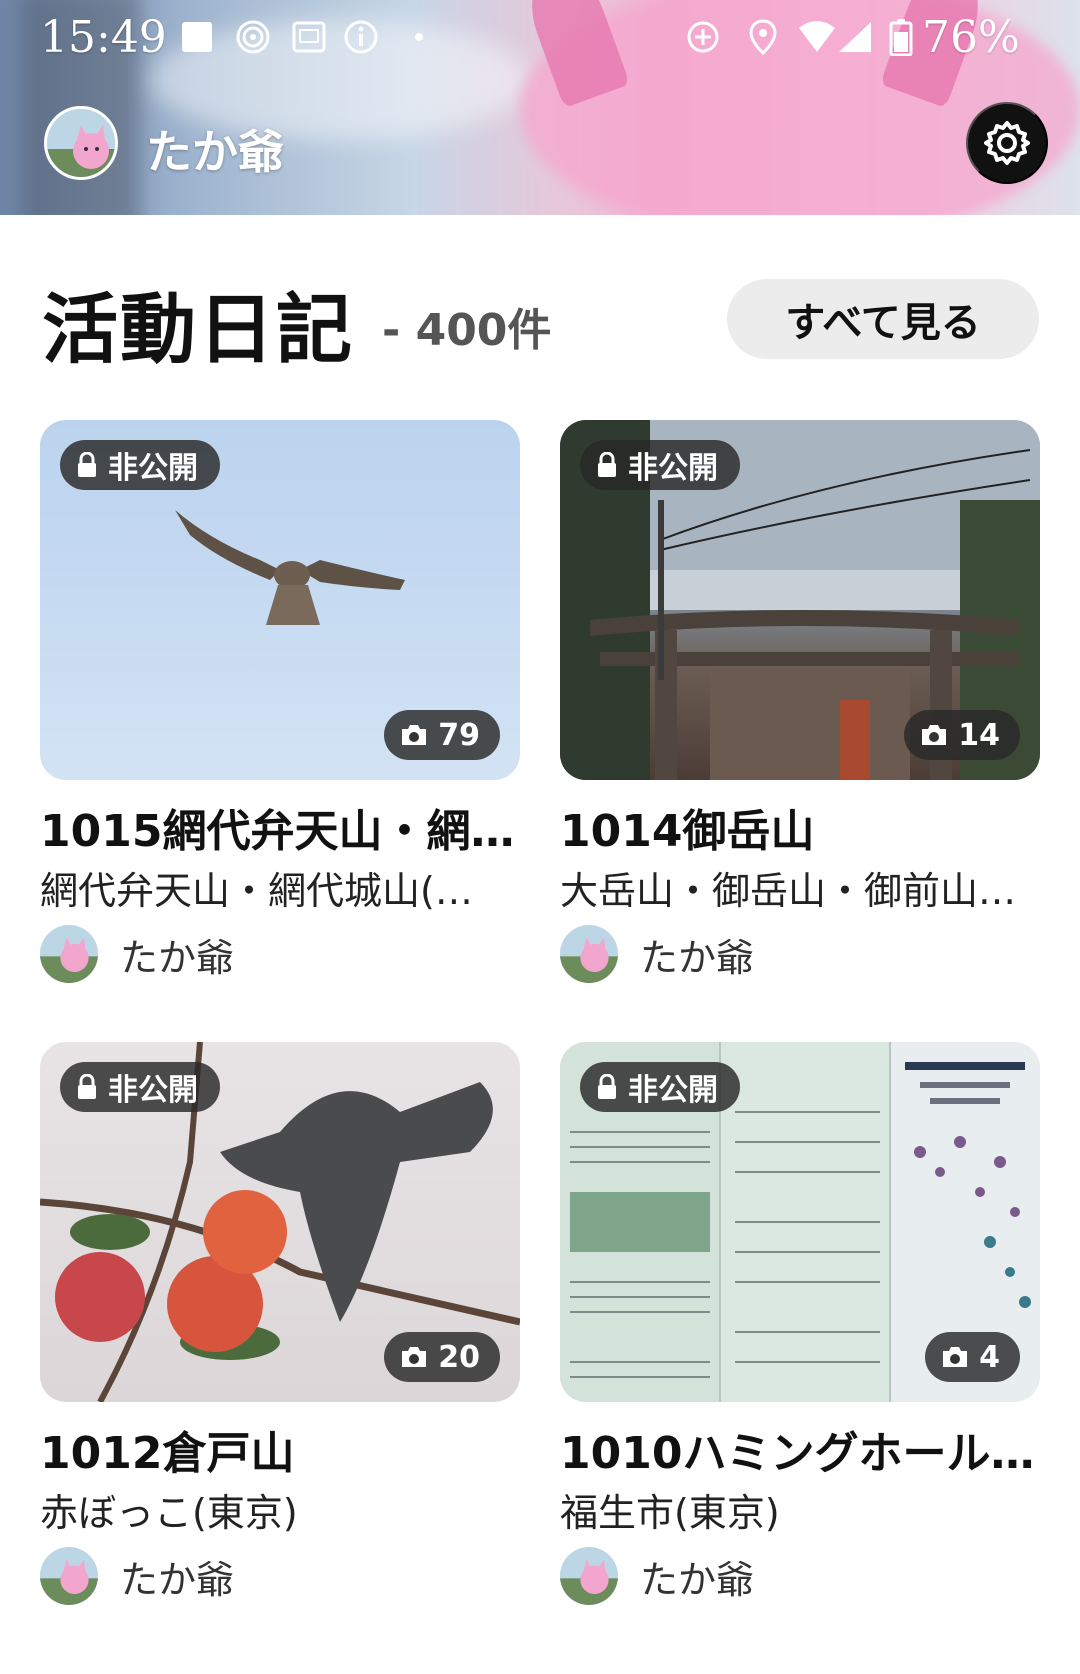  What do you see at coordinates (800, 600) in the screenshot?
I see `diary-thumbnail: 非公開 14` at bounding box center [800, 600].